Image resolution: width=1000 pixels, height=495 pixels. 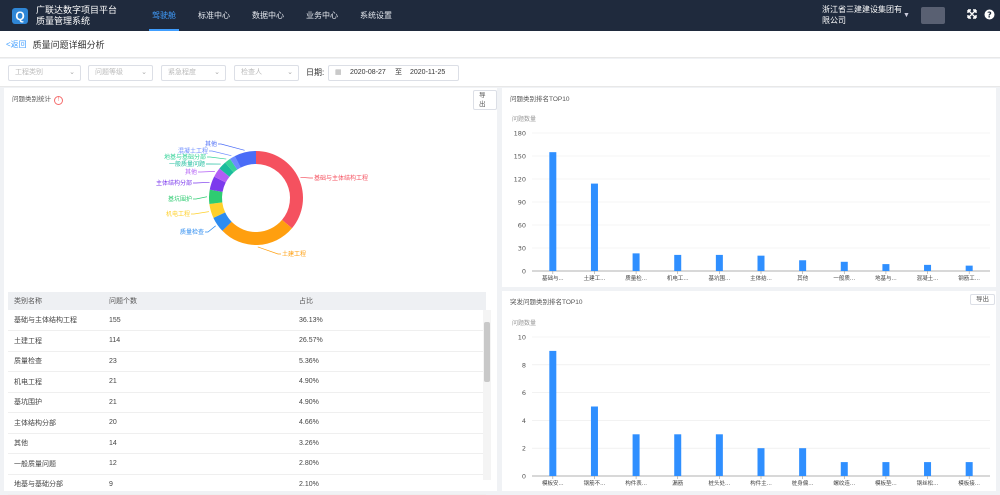 What do you see at coordinates (524, 393) in the screenshot?
I see `y-tick-label: 6` at bounding box center [524, 393].